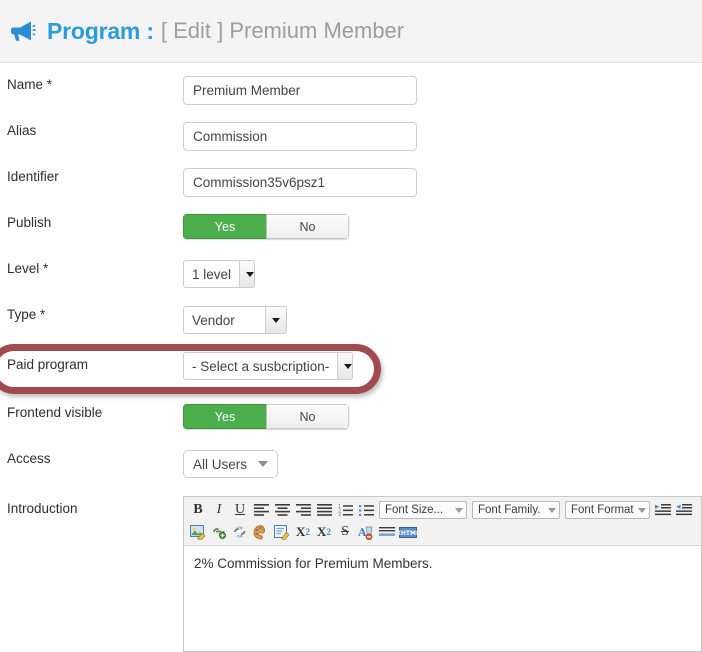 The width and height of the screenshot is (702, 652). What do you see at coordinates (300, 90) in the screenshot?
I see `name-input` at bounding box center [300, 90].